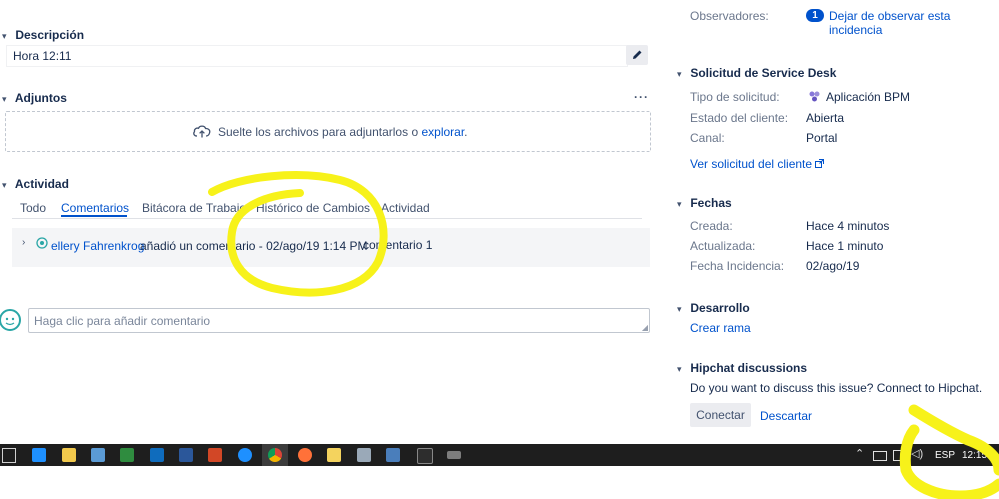  I want to click on tab-active-indicator, so click(94, 216).